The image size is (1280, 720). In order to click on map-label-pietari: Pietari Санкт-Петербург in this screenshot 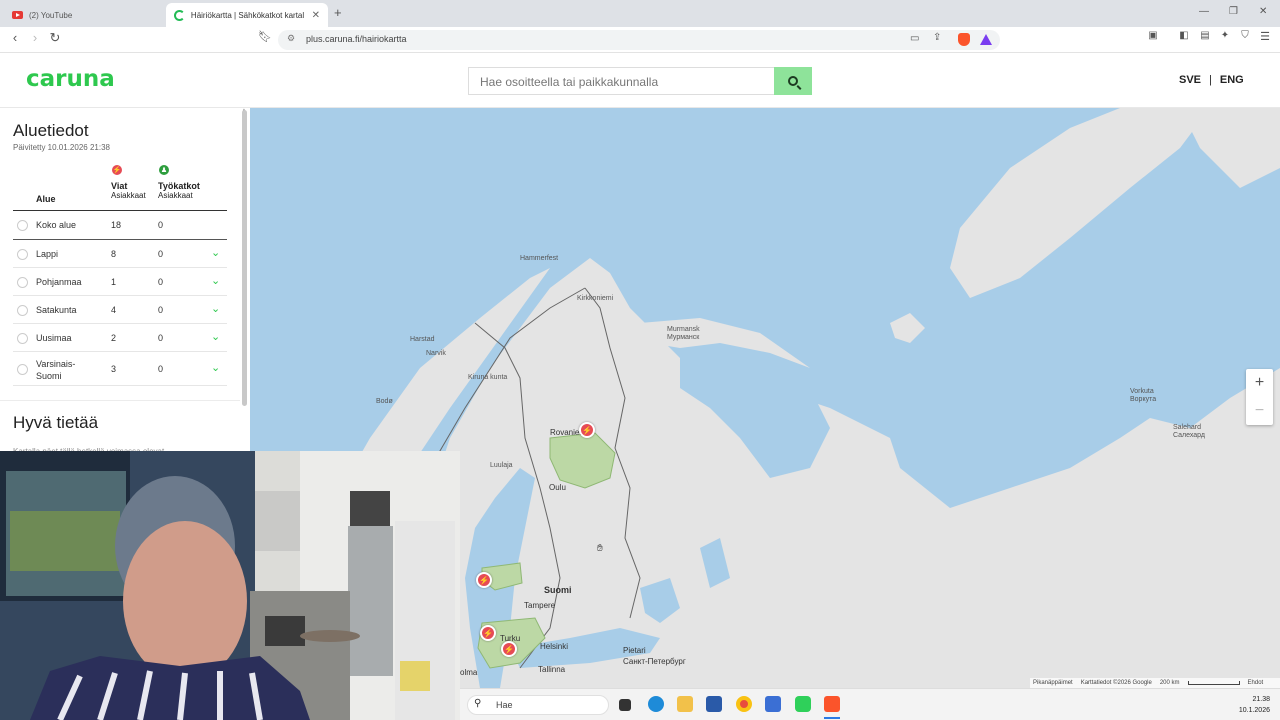, I will do `click(654, 656)`.